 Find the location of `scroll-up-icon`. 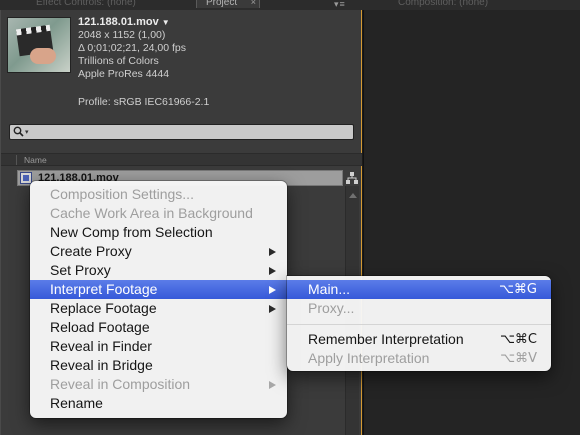

scroll-up-icon is located at coordinates (353, 195).